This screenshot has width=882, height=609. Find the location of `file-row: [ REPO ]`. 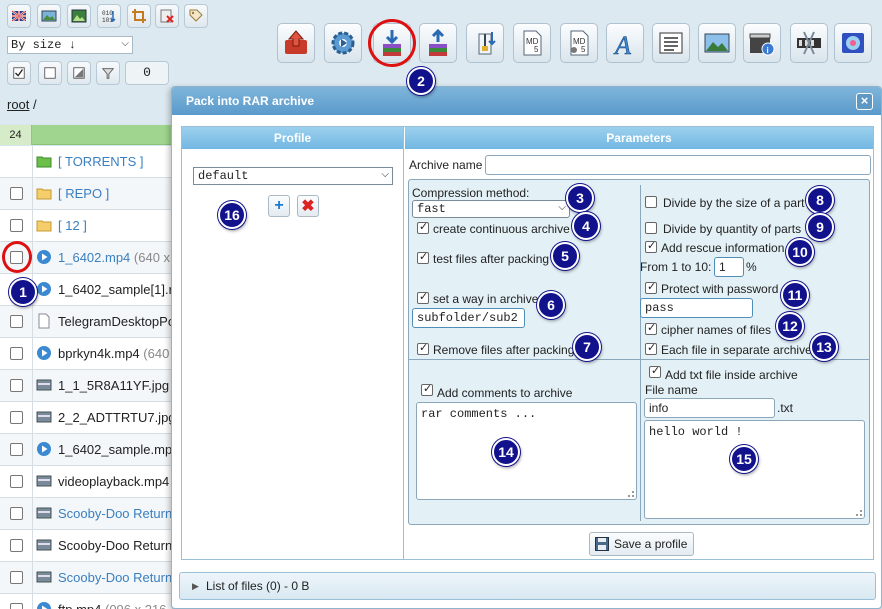

file-row: [ REPO ] is located at coordinates (86, 194).